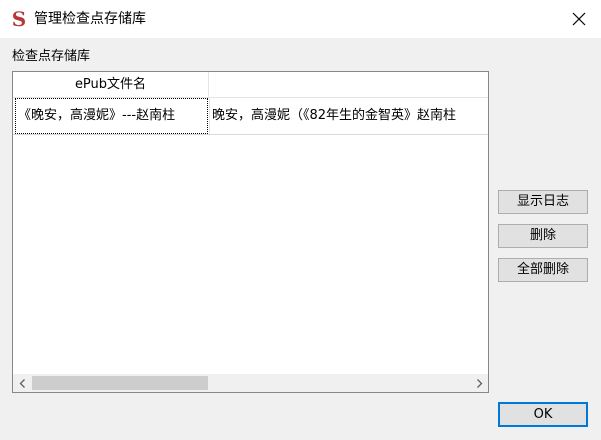  I want to click on scroll-left-button, so click(22, 383).